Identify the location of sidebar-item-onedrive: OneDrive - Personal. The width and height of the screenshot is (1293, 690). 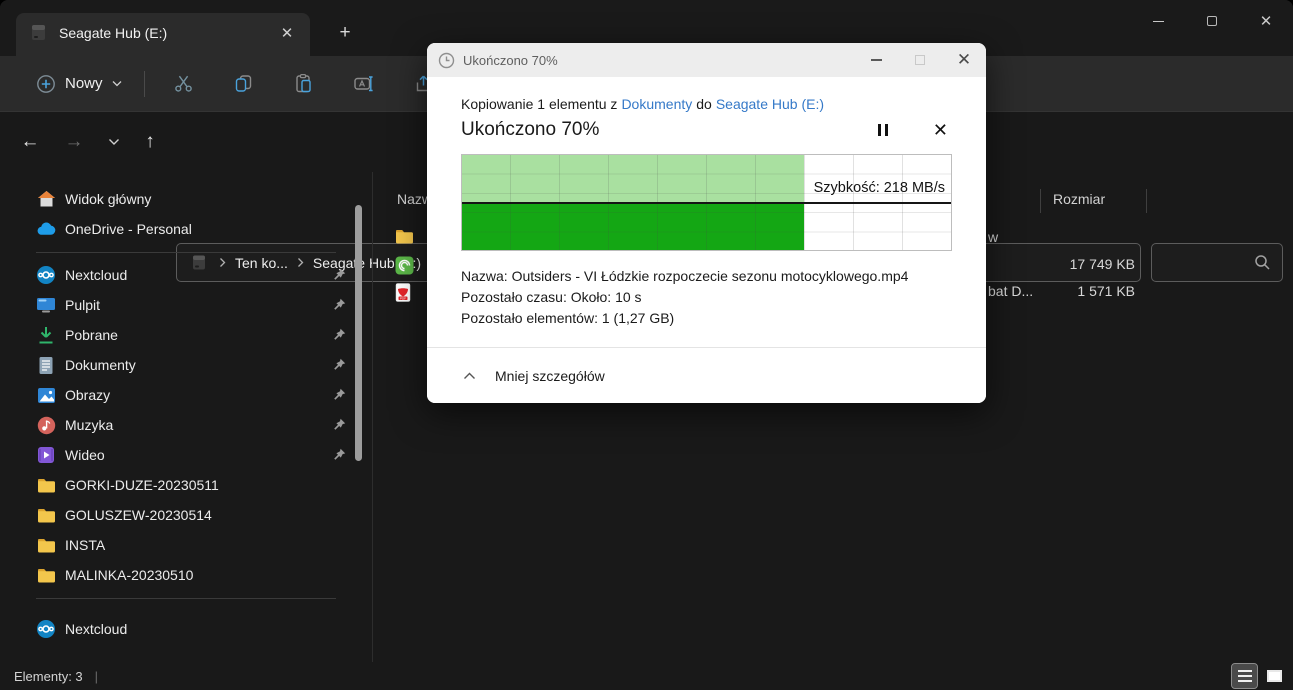
(186, 229).